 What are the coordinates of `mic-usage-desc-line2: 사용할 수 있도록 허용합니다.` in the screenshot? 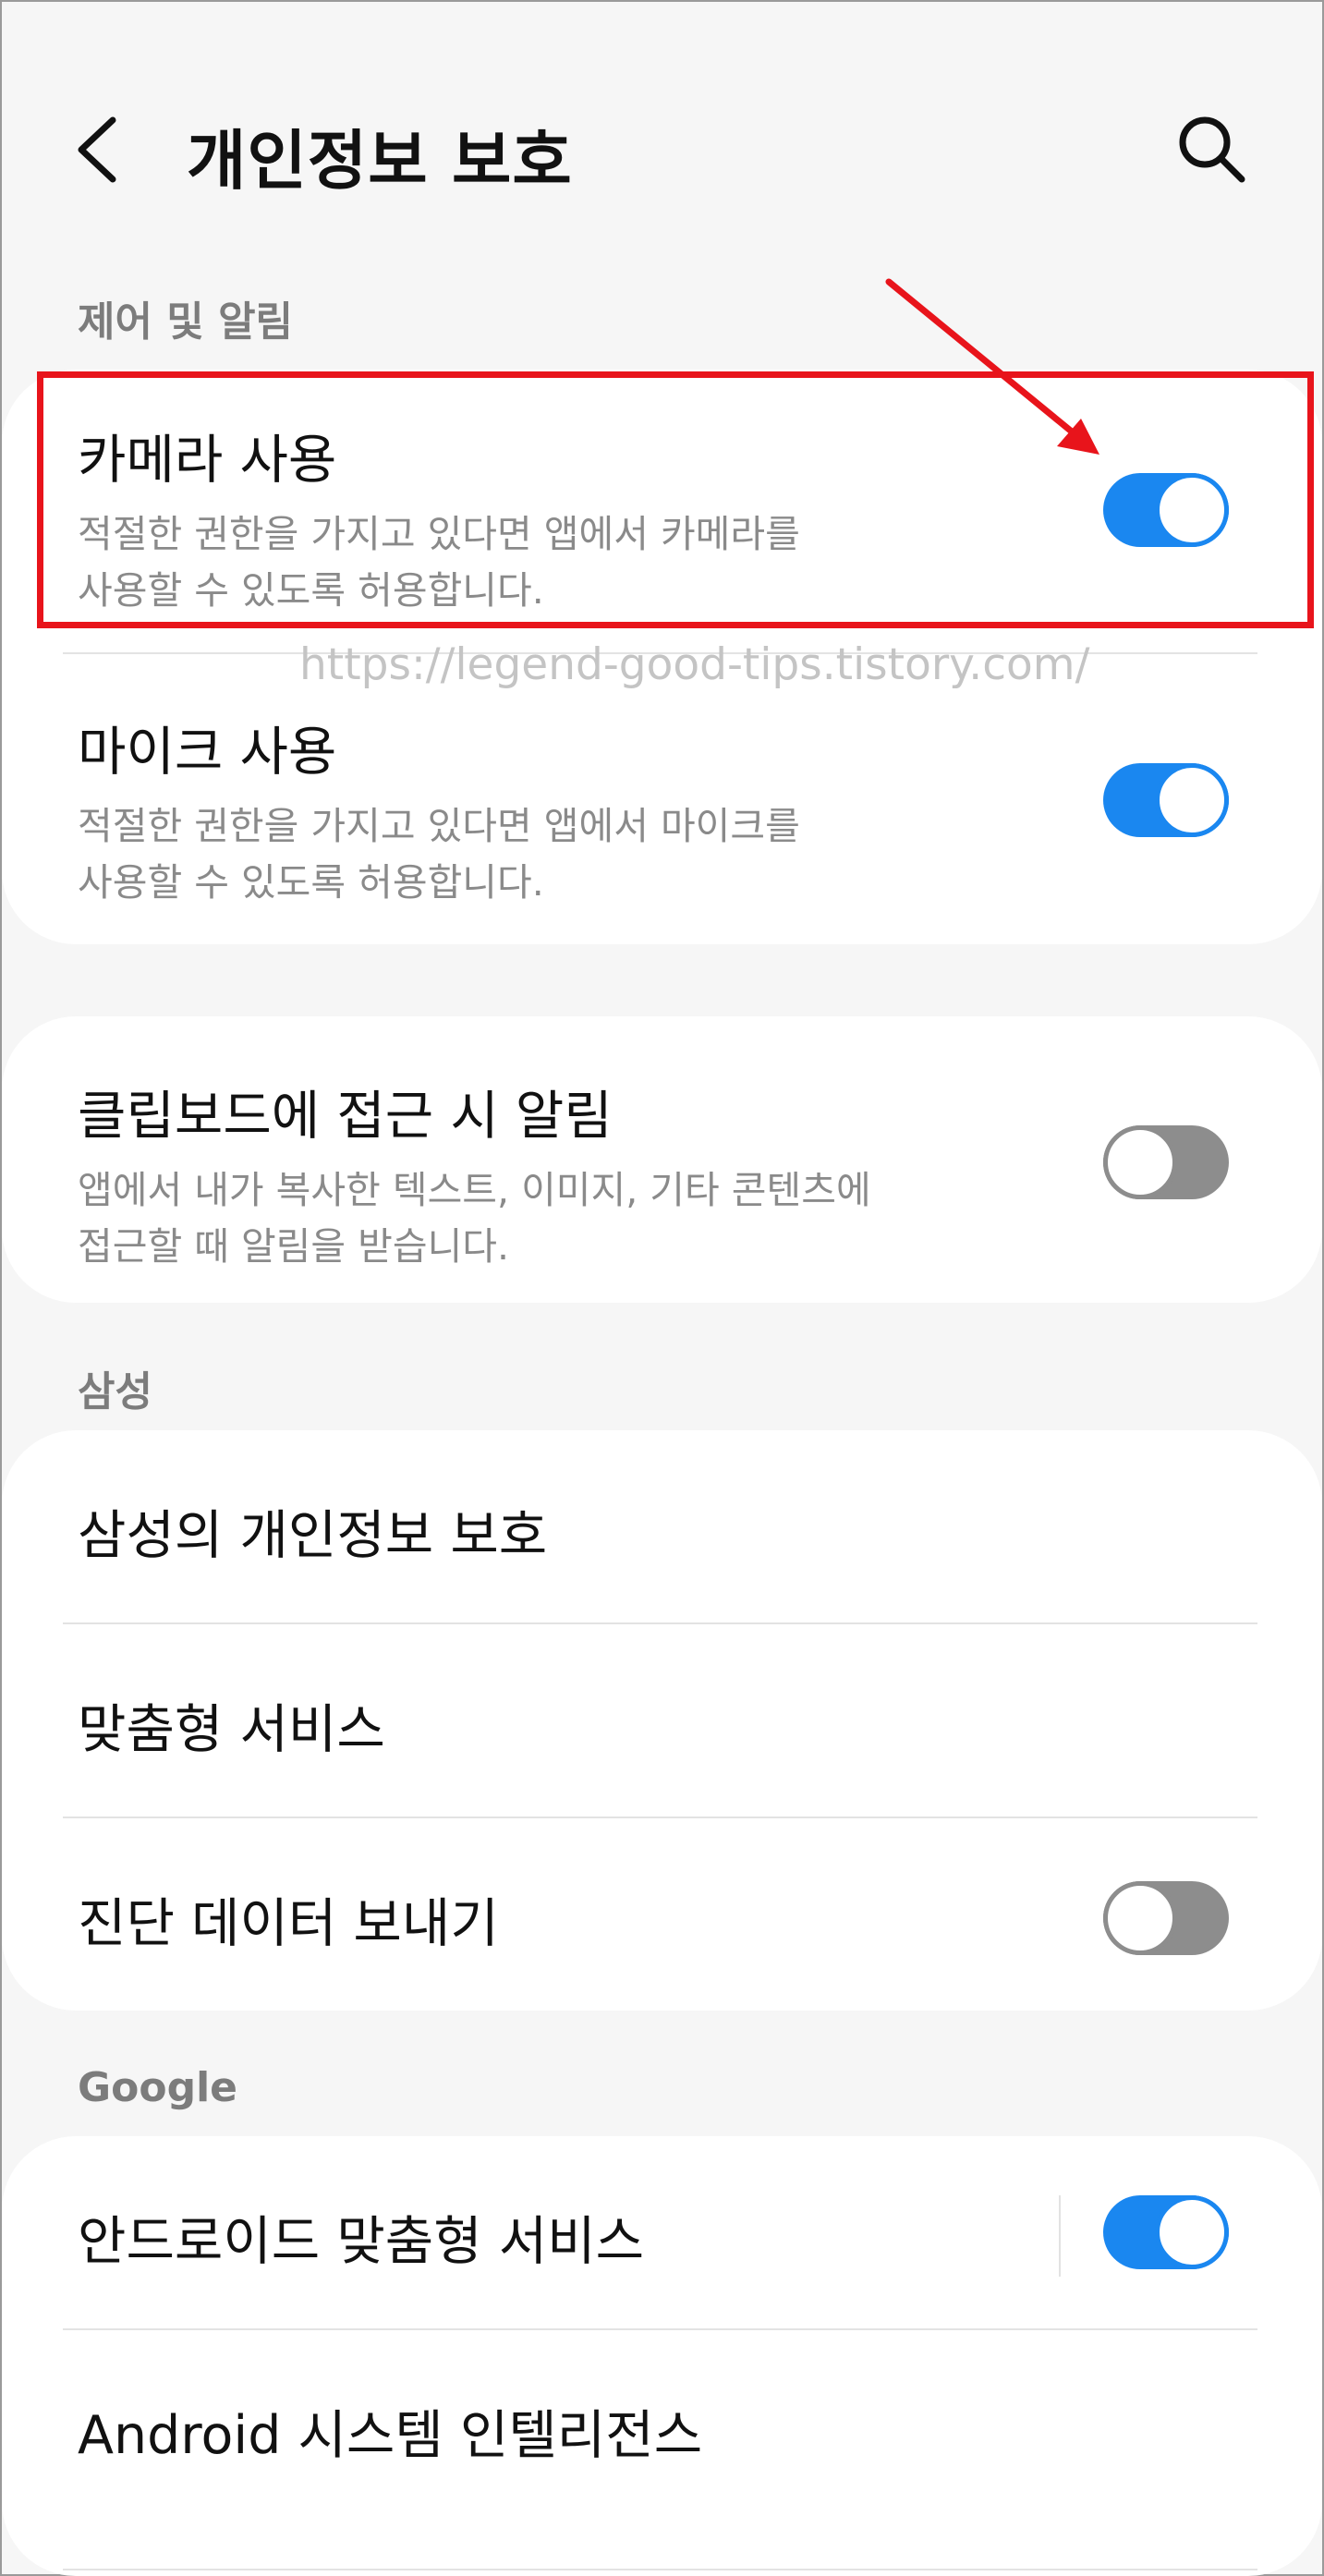 It's located at (311, 882).